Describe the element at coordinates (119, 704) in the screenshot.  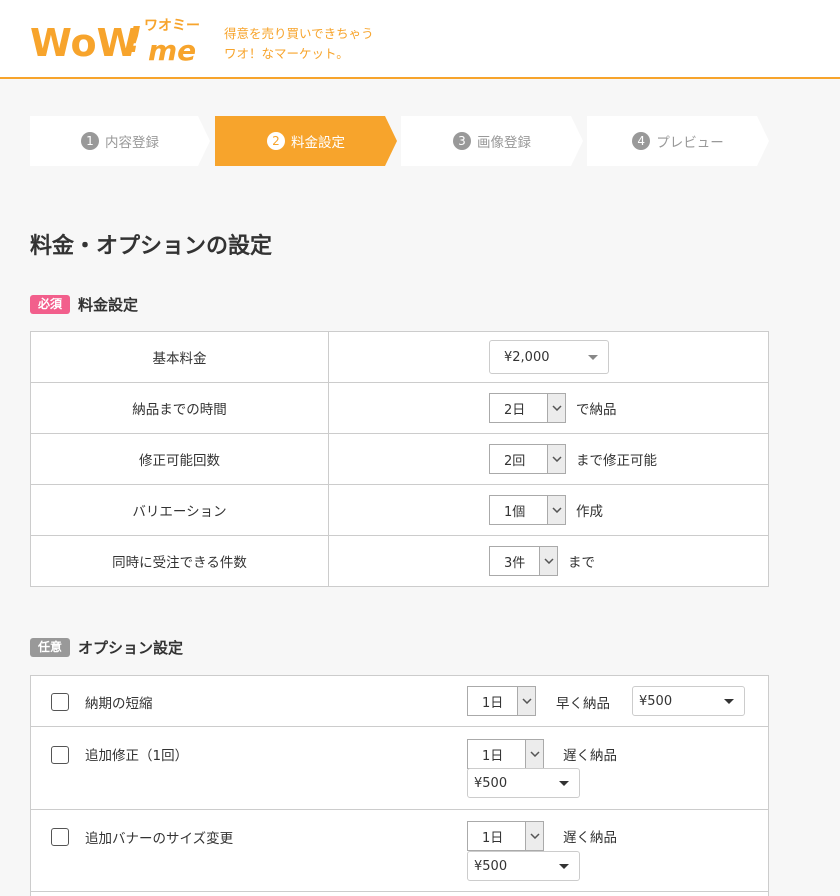
I see `option-label: 納期の短縮` at that location.